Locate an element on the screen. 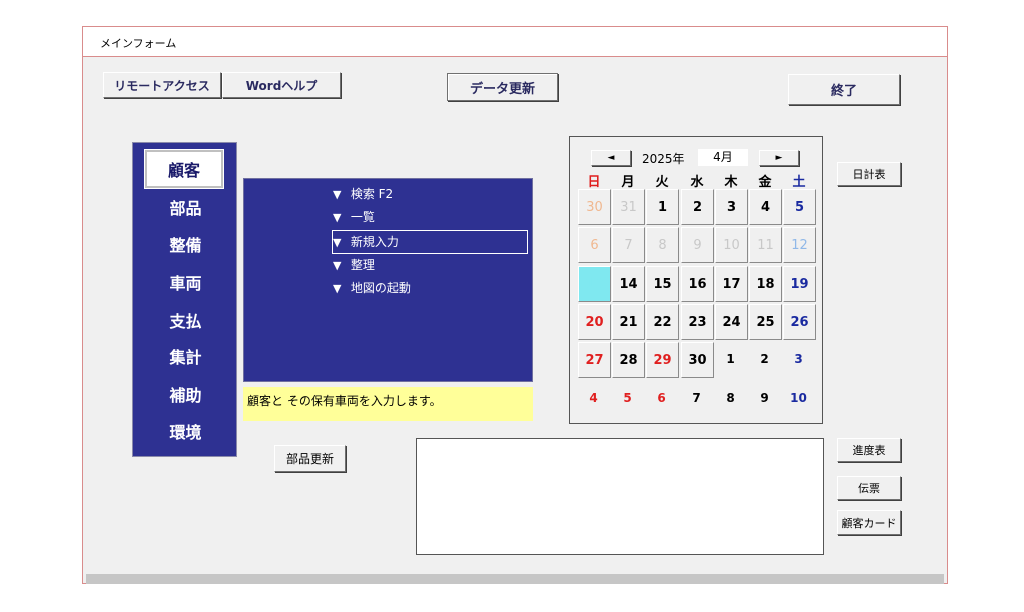 Image resolution: width=1024 pixels, height=612 pixels. weekday-label: 木 is located at coordinates (731, 182).